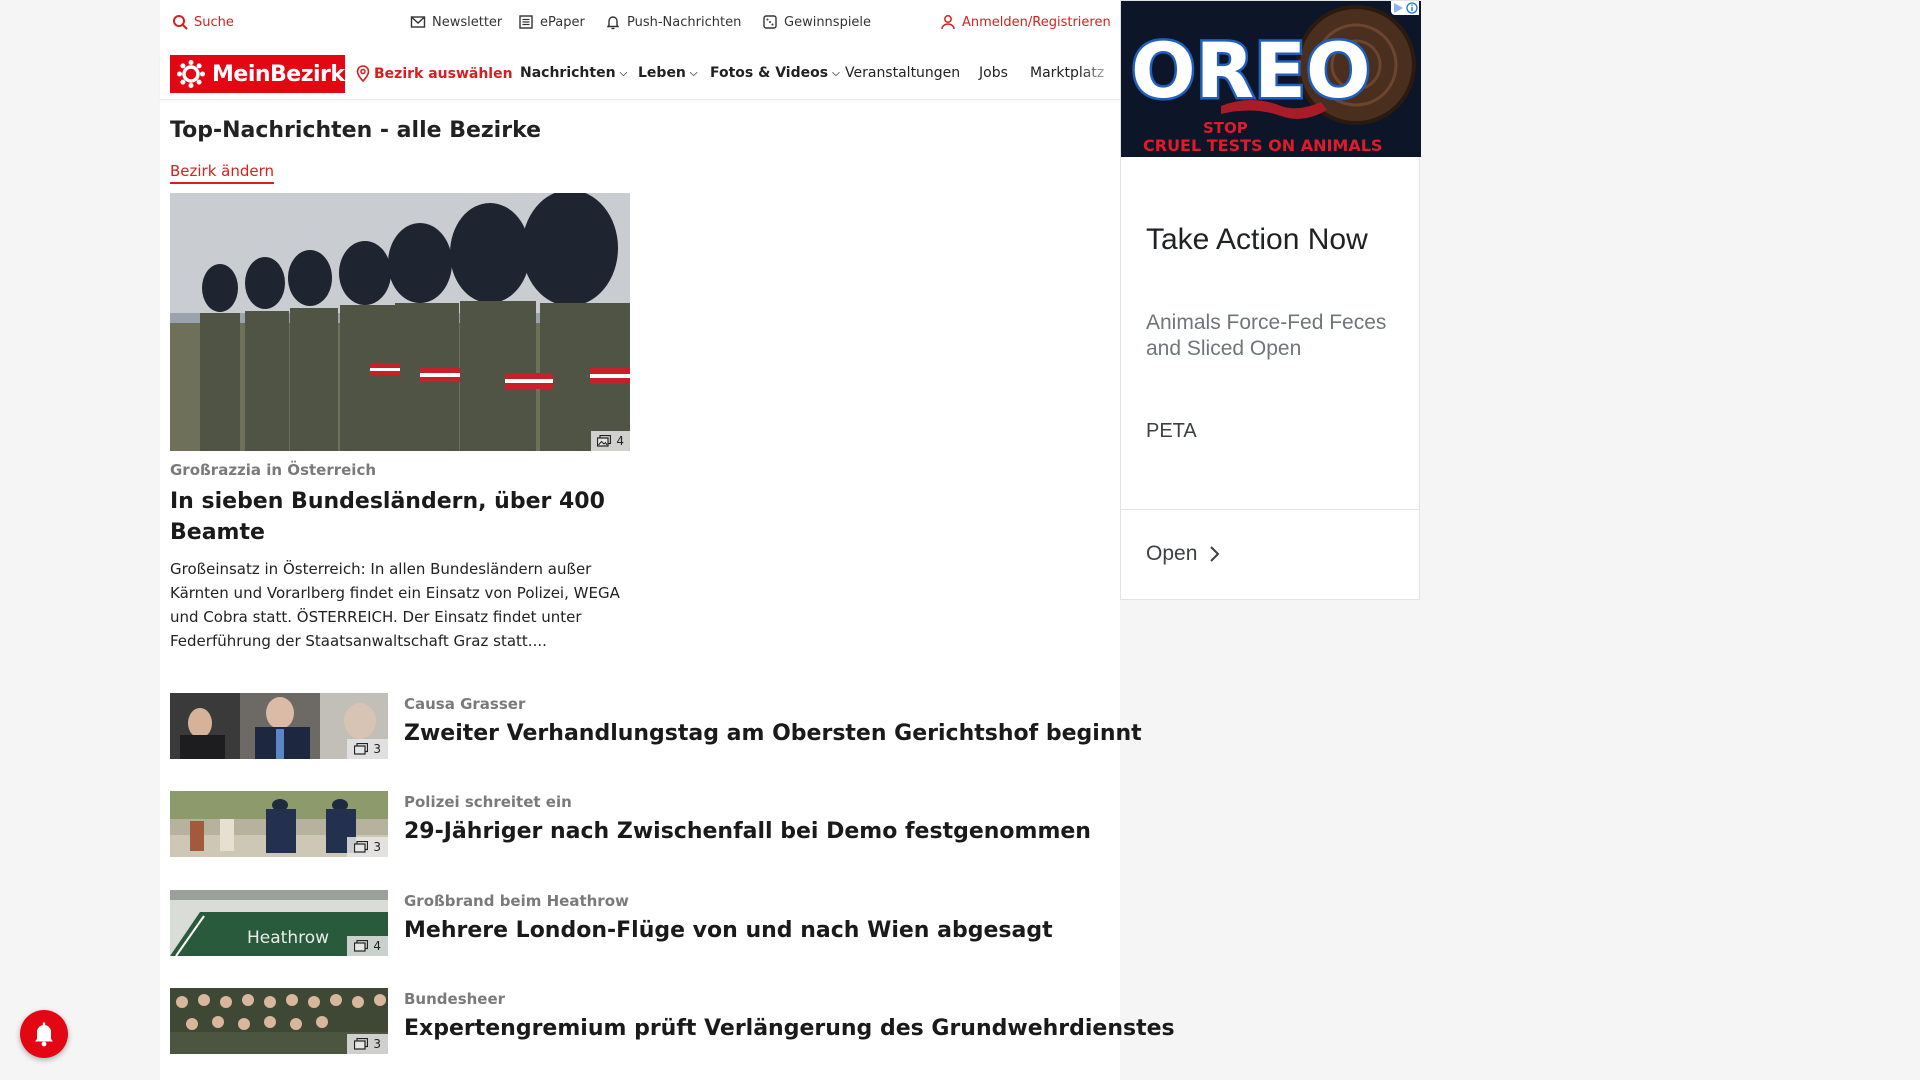 The width and height of the screenshot is (1920, 1080). I want to click on police-photo, so click(400, 322).